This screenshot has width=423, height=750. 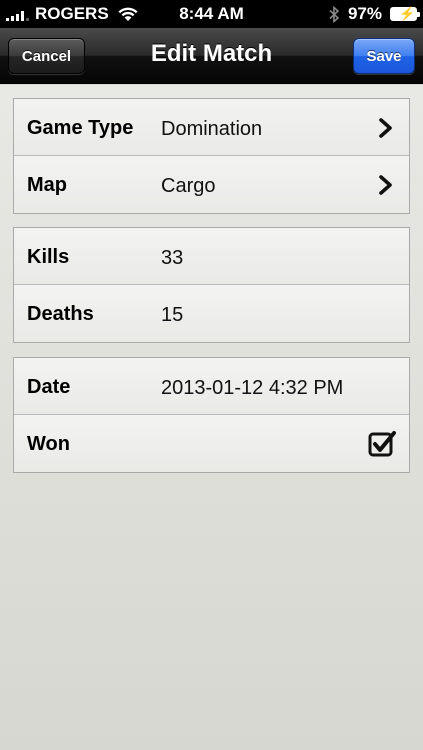 What do you see at coordinates (172, 258) in the screenshot?
I see `row-value: 33` at bounding box center [172, 258].